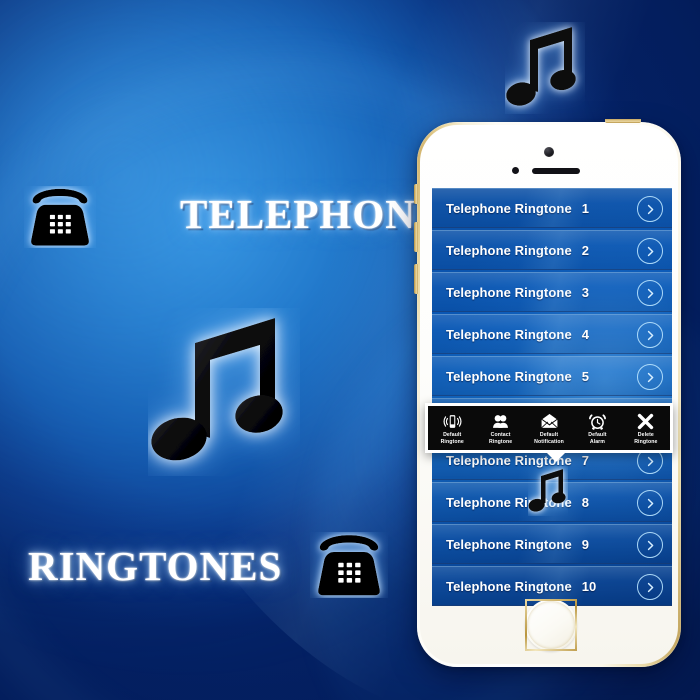 The height and width of the screenshot is (700, 700). Describe the element at coordinates (551, 625) in the screenshot. I see `home-button` at that location.